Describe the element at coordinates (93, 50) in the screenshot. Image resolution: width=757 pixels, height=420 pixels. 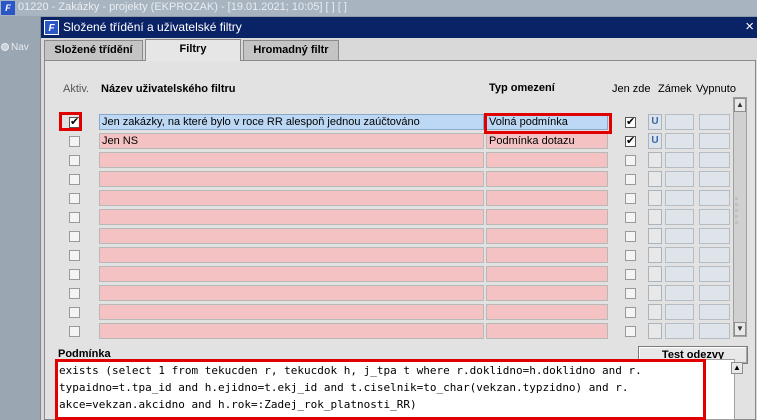
I see `tab-slozene-trideni: Složené třídění` at that location.